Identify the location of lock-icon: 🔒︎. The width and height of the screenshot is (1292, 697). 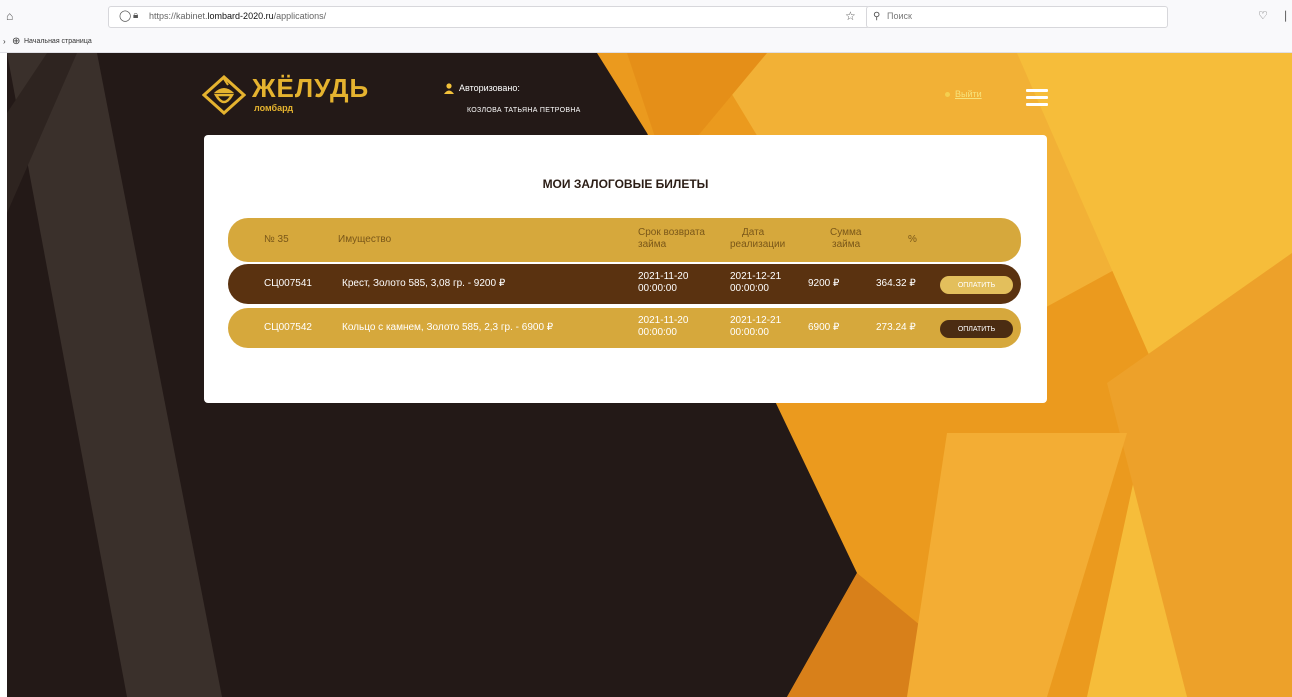
(135, 16).